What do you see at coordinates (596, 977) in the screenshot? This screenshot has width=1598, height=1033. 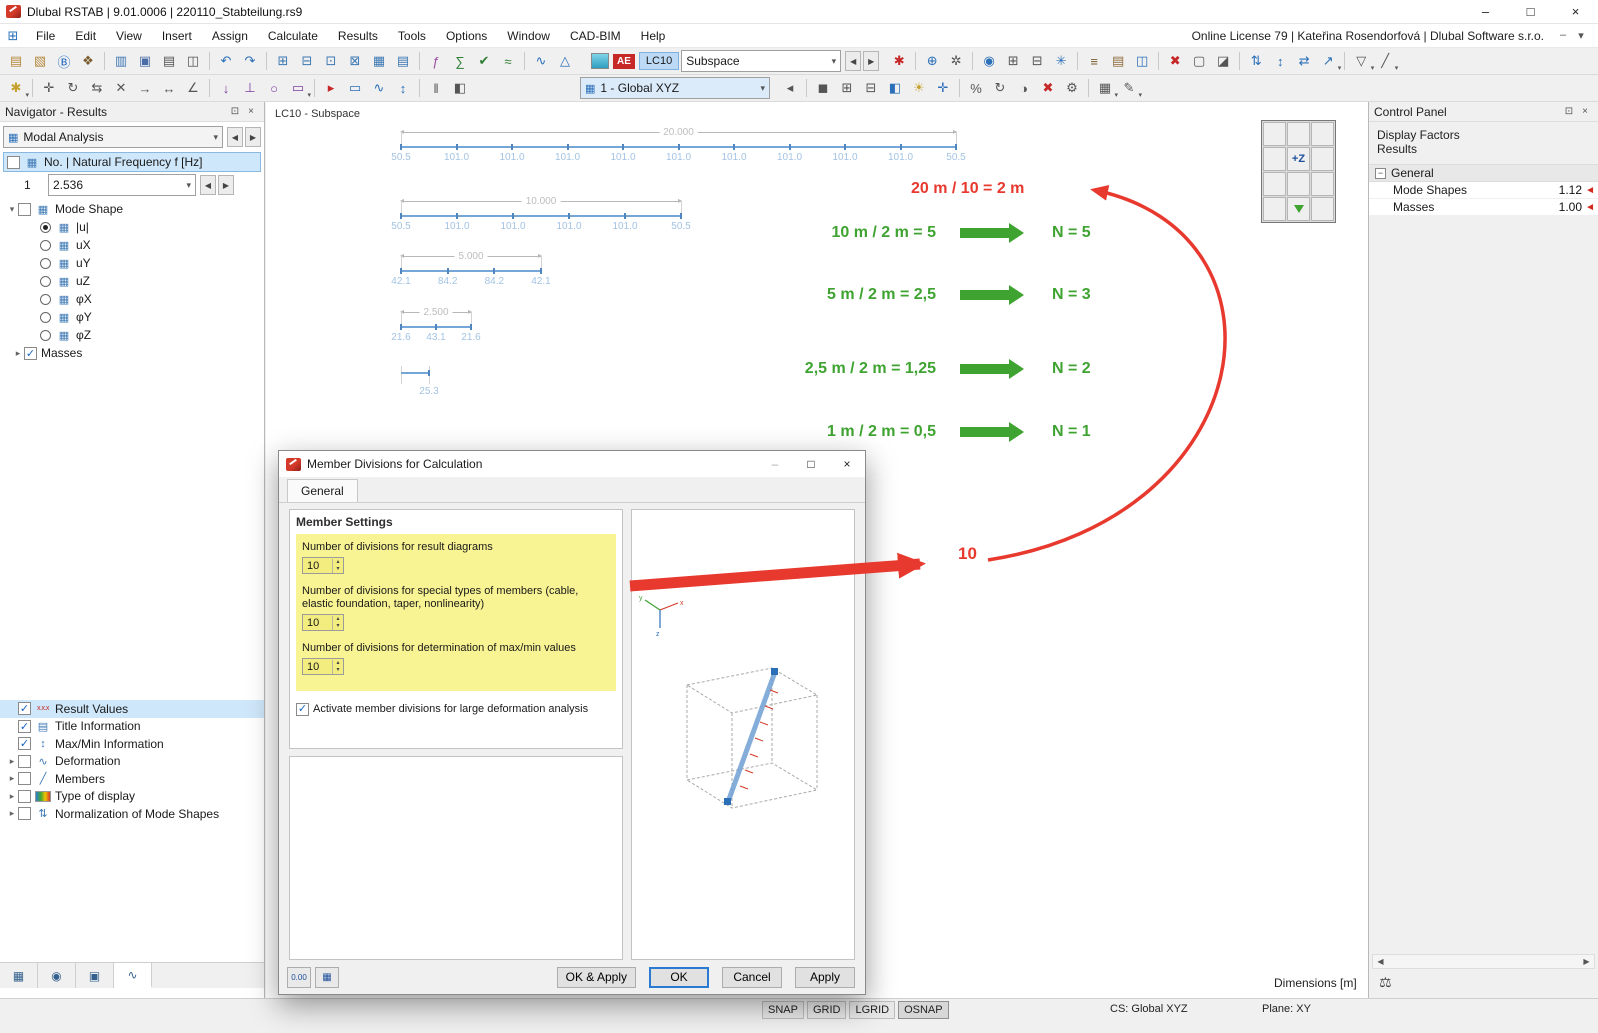 I see `ok-apply-button: OK & Apply` at bounding box center [596, 977].